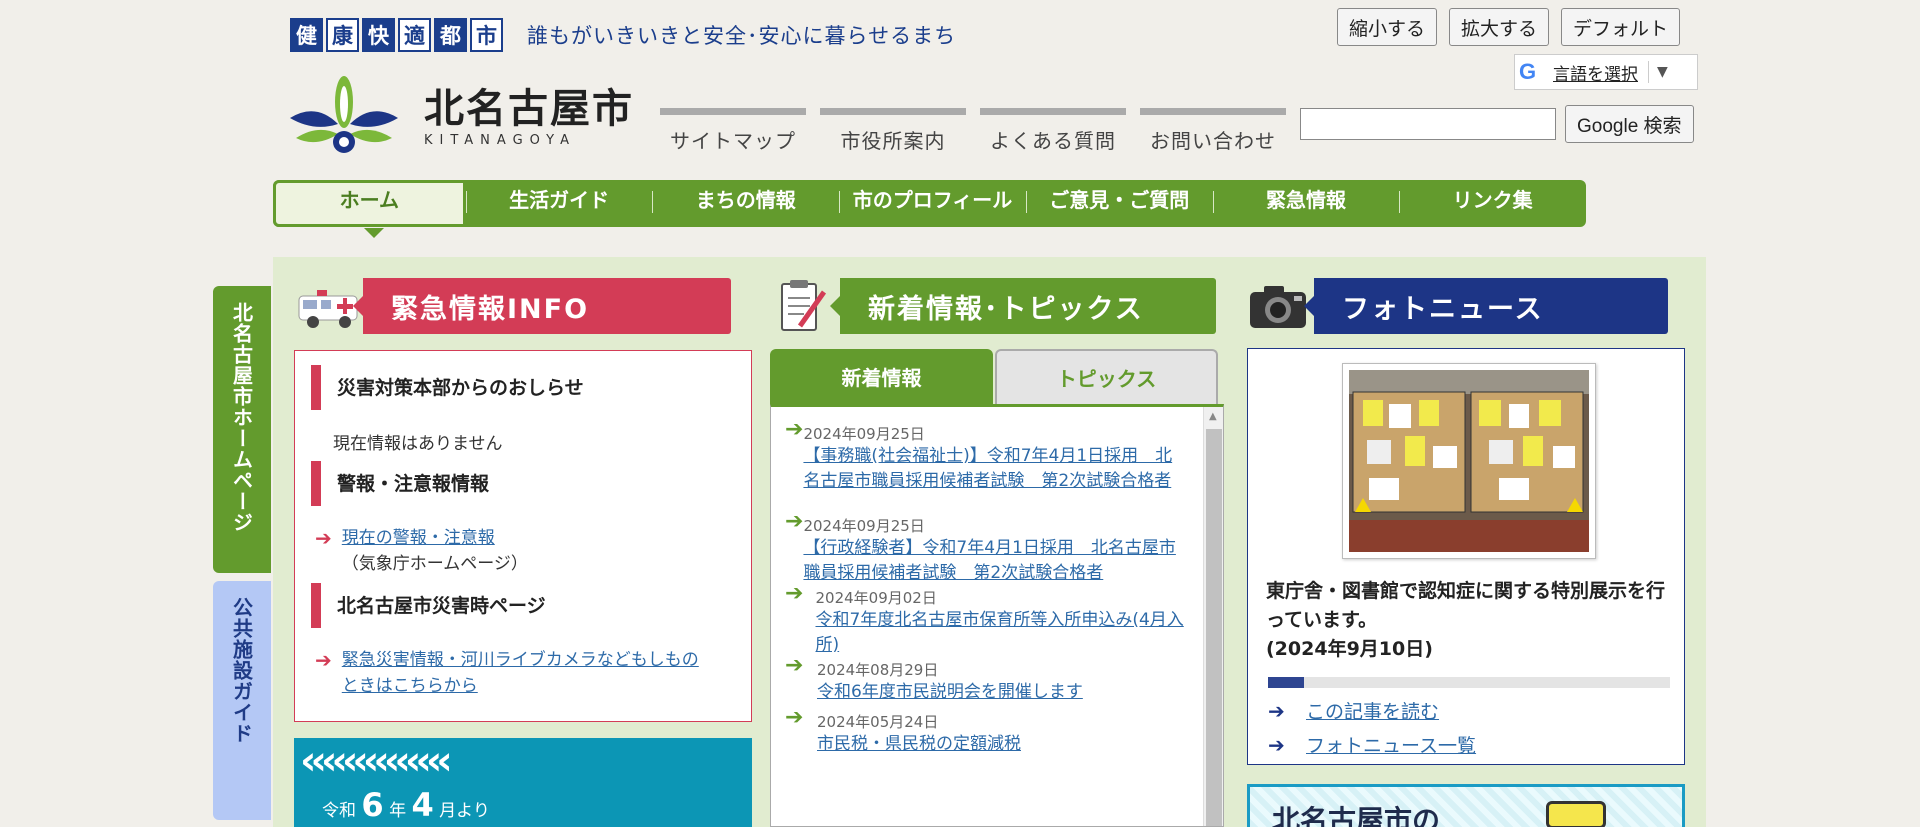  What do you see at coordinates (529, 108) in the screenshot?
I see `city-name: 北名古屋市` at bounding box center [529, 108].